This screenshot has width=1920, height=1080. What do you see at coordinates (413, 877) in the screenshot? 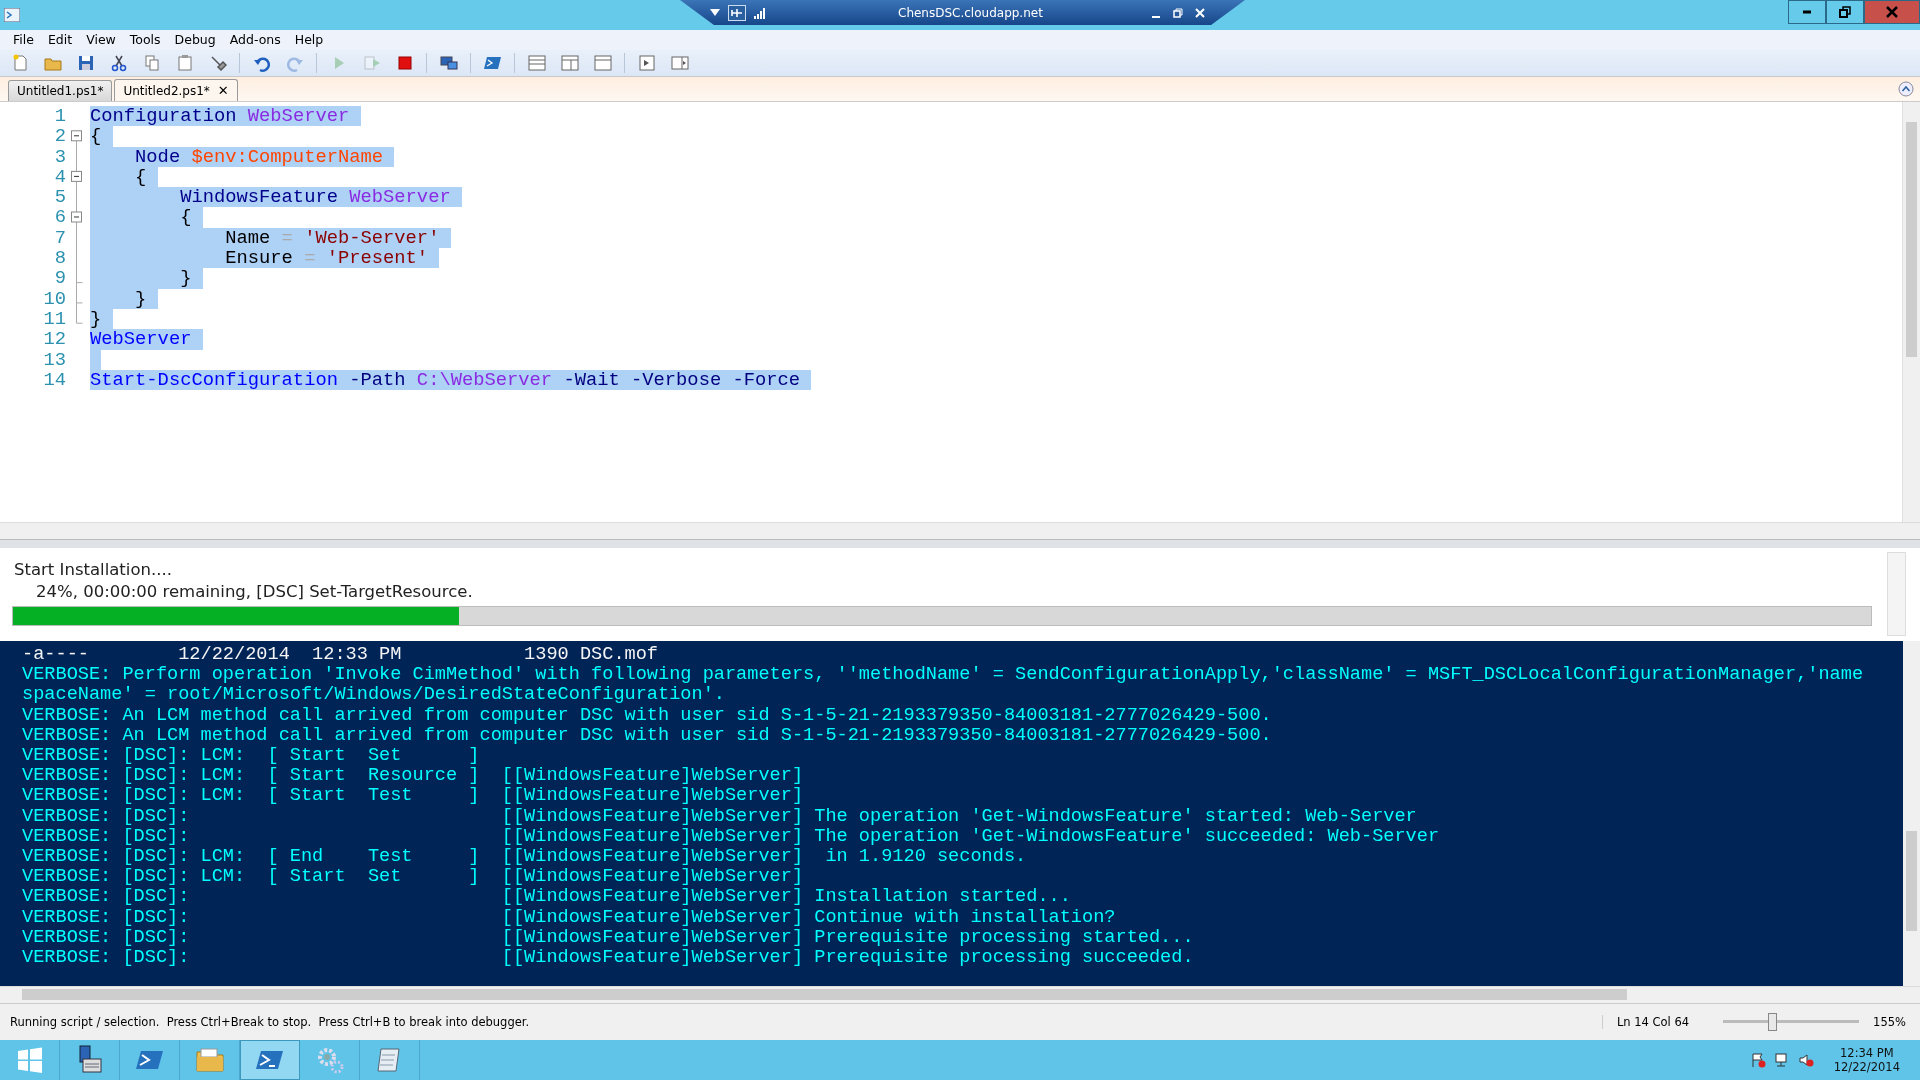
I see `console-line: VERBOSE: [DSC]: LCM: [ Start Set ] [[WindowsFeature]WebServer]` at bounding box center [413, 877].